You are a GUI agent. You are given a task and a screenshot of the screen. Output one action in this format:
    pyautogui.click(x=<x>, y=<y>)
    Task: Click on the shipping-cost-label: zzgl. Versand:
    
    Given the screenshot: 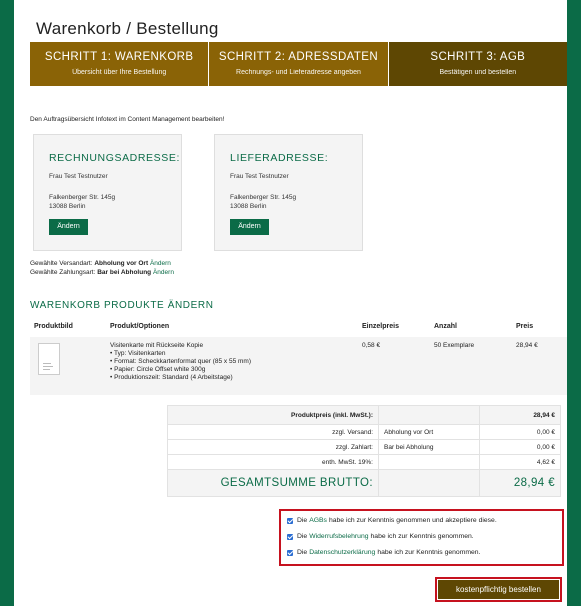 What is the action you would take?
    pyautogui.click(x=273, y=432)
    